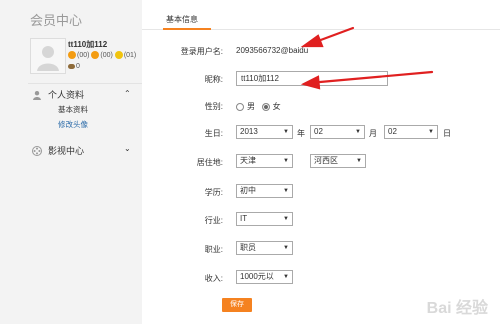 This screenshot has height=324, width=500. Describe the element at coordinates (130, 55) in the screenshot. I see `badge-count: (01)` at that location.